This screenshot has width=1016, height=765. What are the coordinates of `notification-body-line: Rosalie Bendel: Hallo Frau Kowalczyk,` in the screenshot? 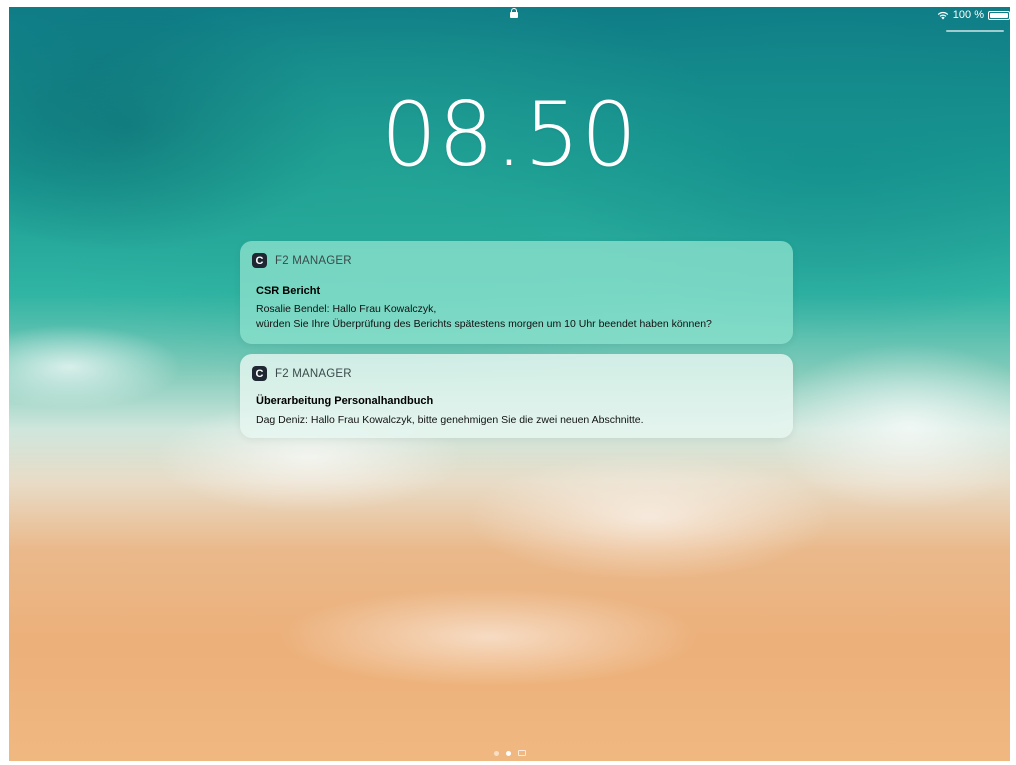 It's located at (346, 309).